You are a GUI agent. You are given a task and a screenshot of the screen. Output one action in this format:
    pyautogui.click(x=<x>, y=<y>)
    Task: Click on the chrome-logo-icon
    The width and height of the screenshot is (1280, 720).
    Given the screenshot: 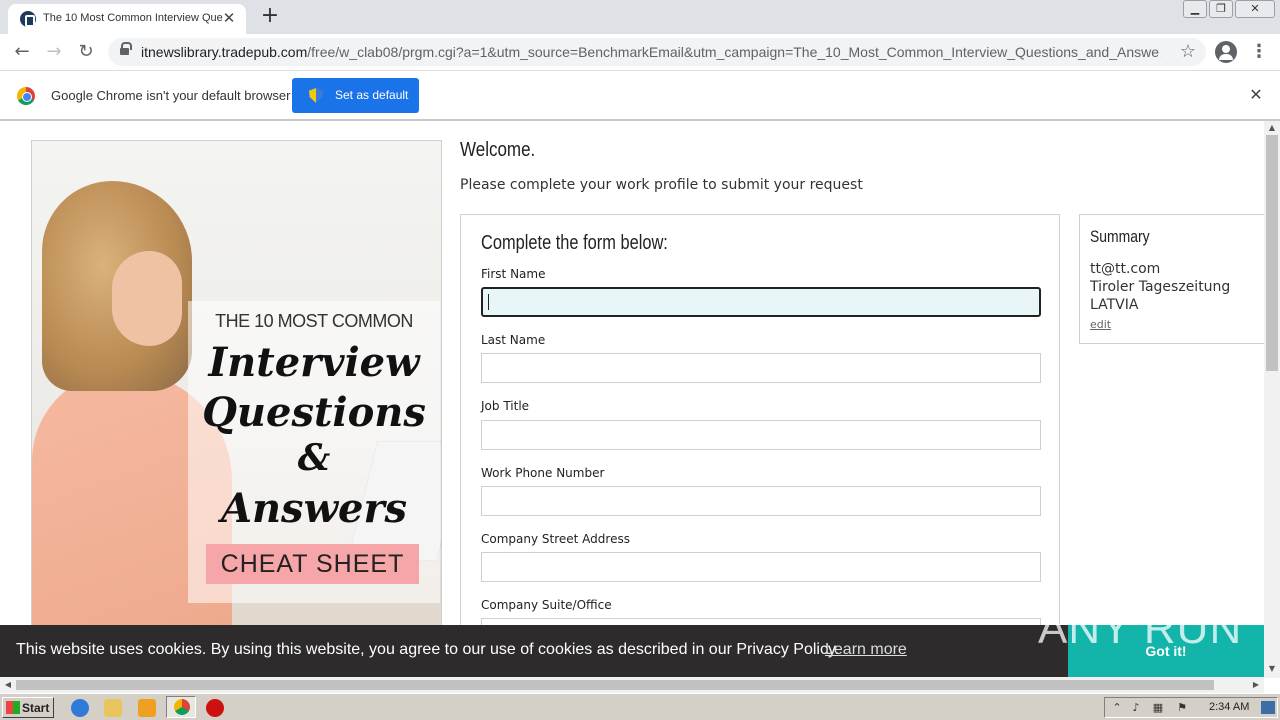 What is the action you would take?
    pyautogui.click(x=26, y=96)
    